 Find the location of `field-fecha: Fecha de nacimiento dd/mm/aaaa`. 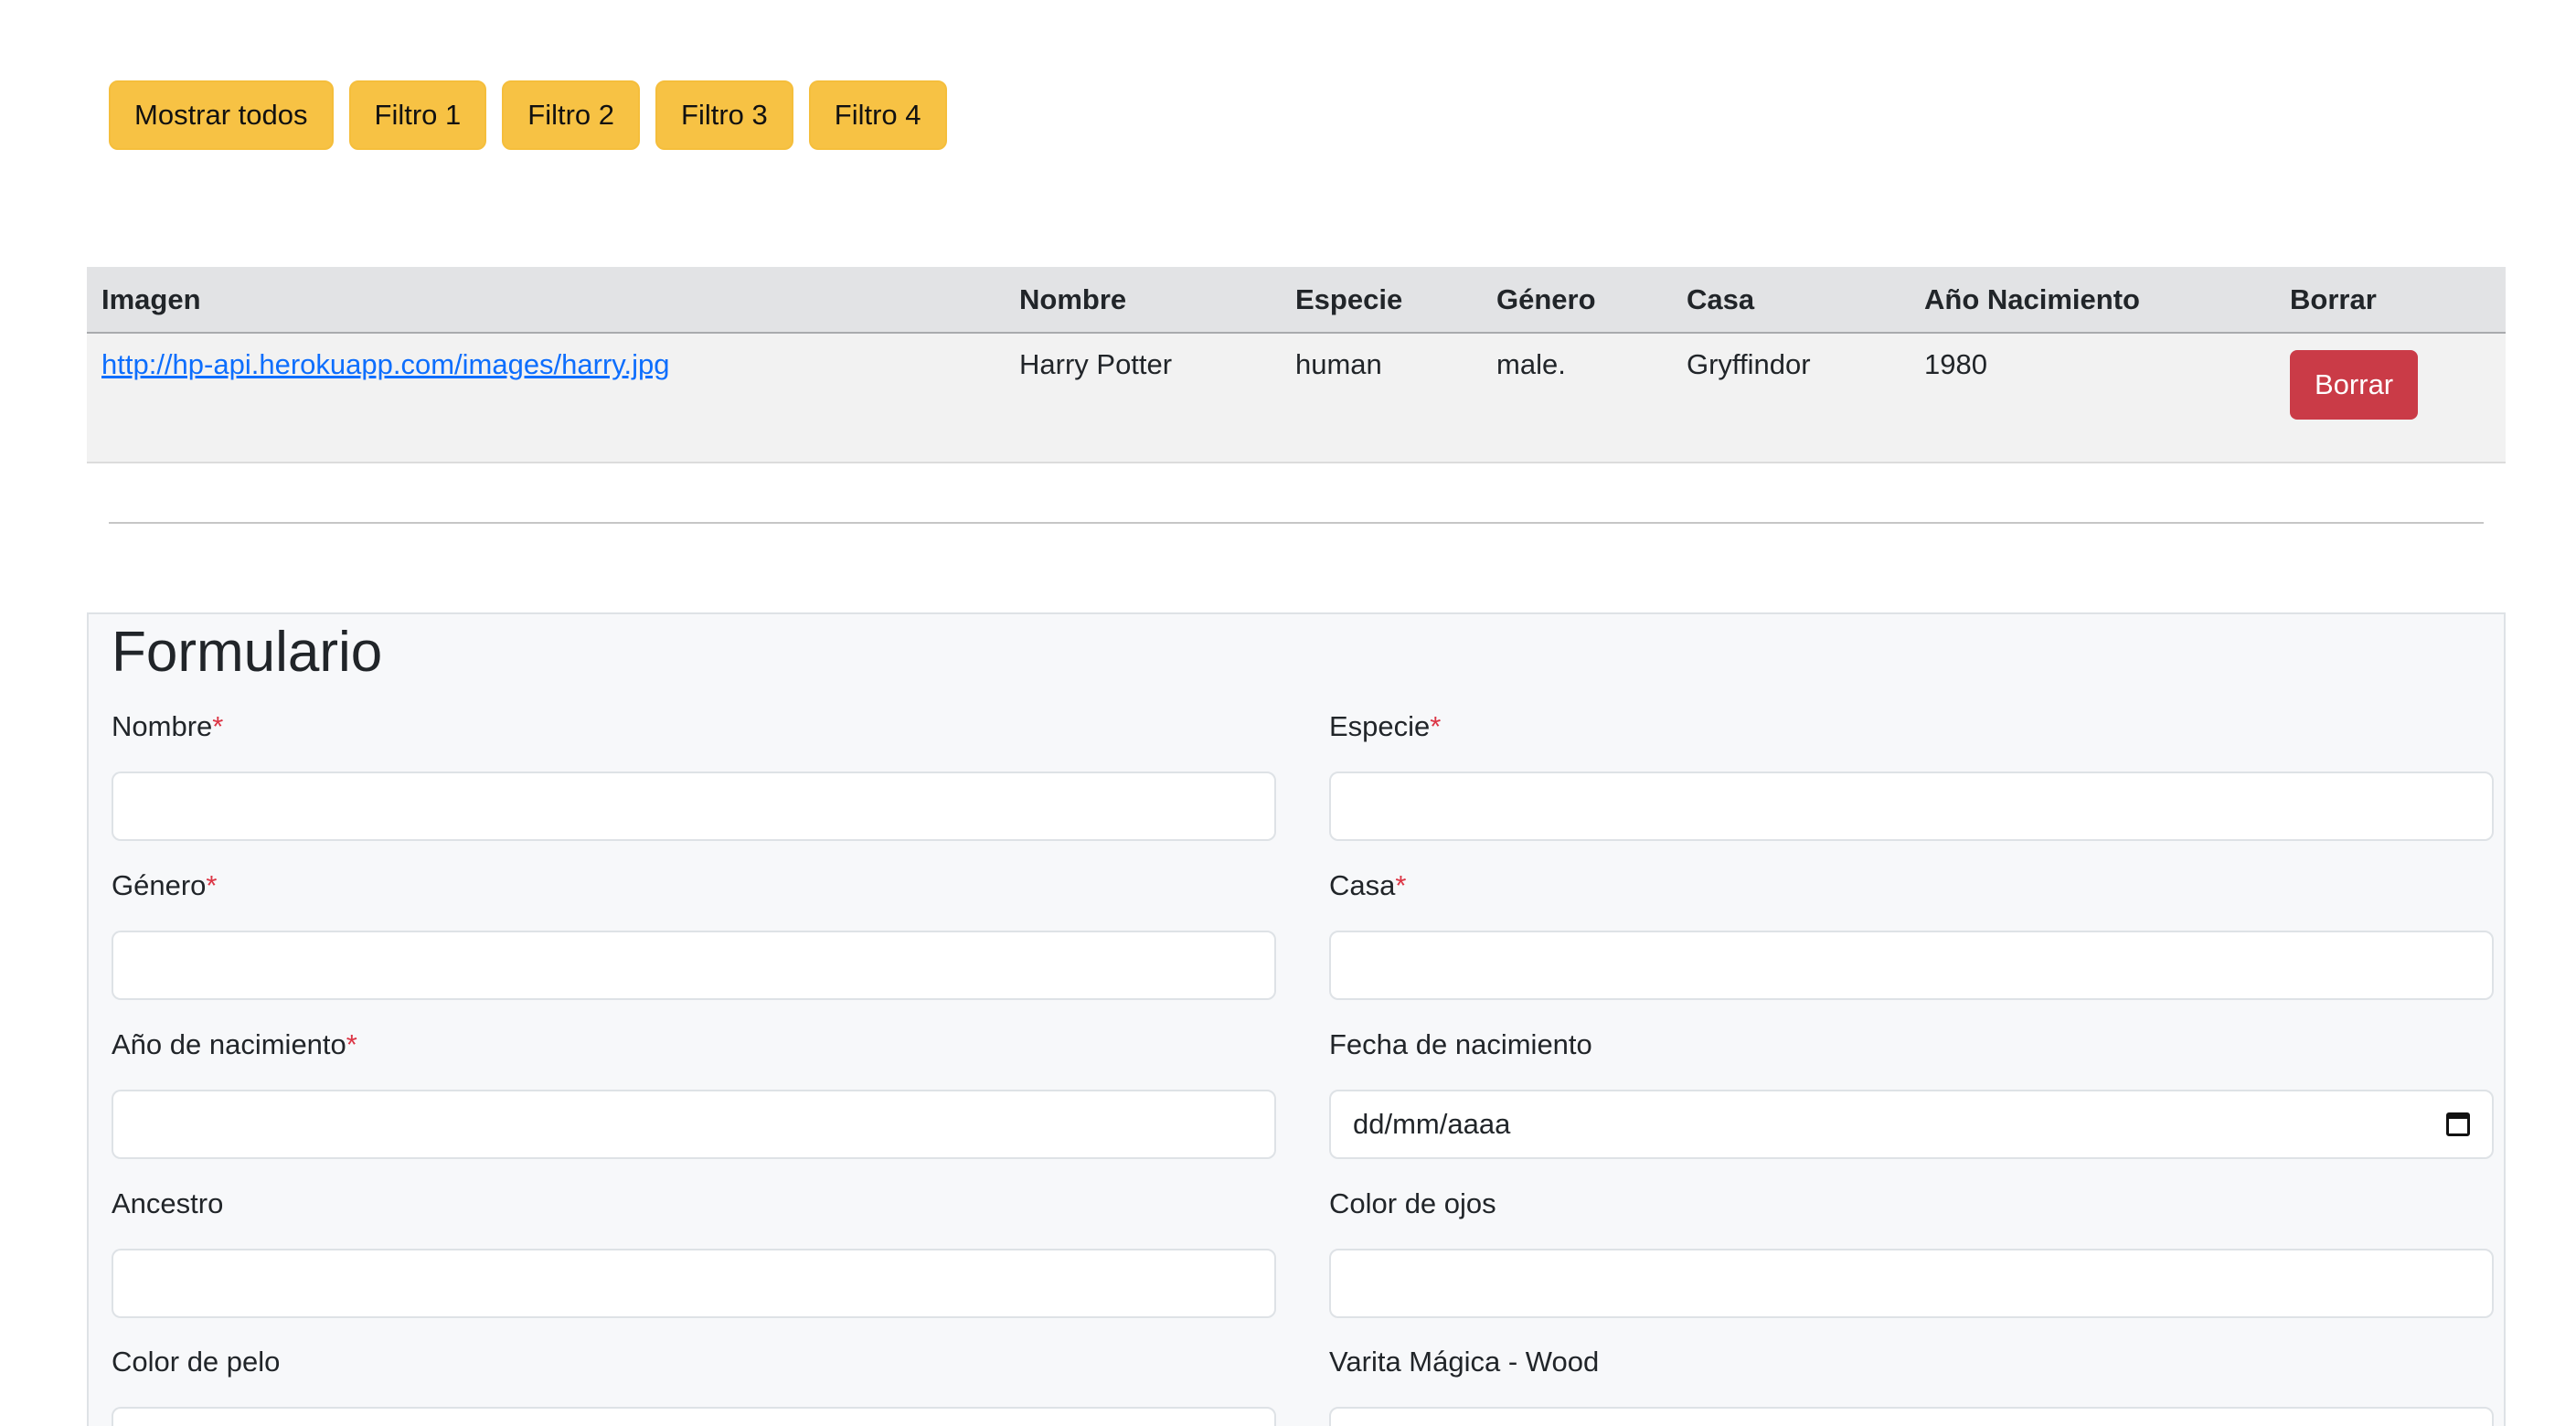

field-fecha: Fecha de nacimiento dd/mm/aaaa is located at coordinates (1911, 1092).